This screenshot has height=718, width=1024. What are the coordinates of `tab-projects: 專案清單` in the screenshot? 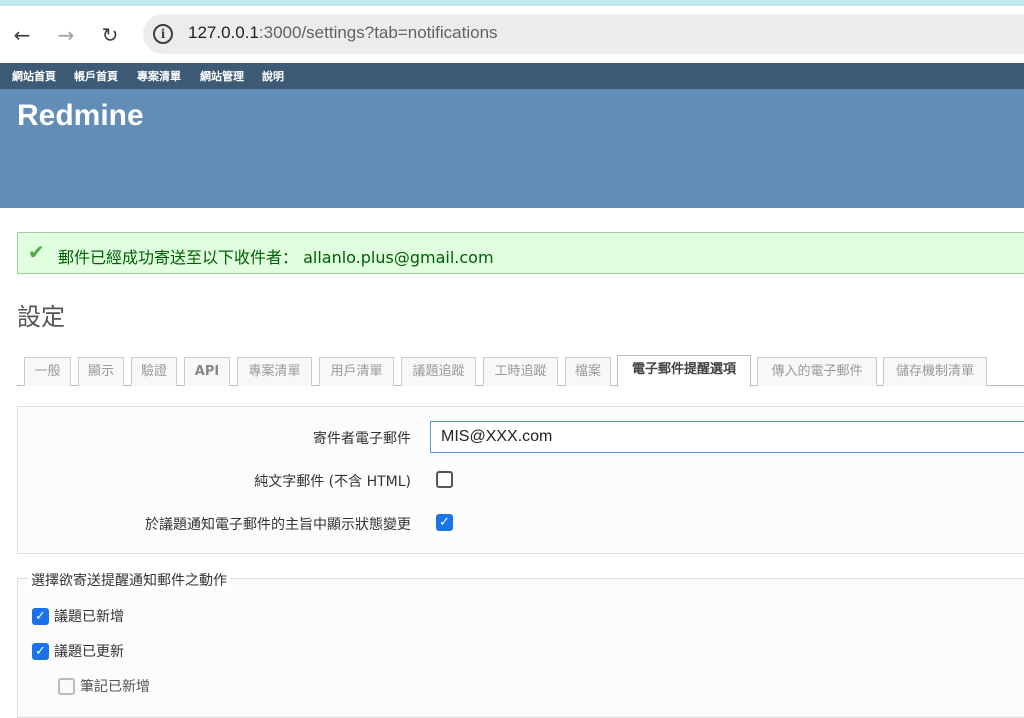 It's located at (274, 371).